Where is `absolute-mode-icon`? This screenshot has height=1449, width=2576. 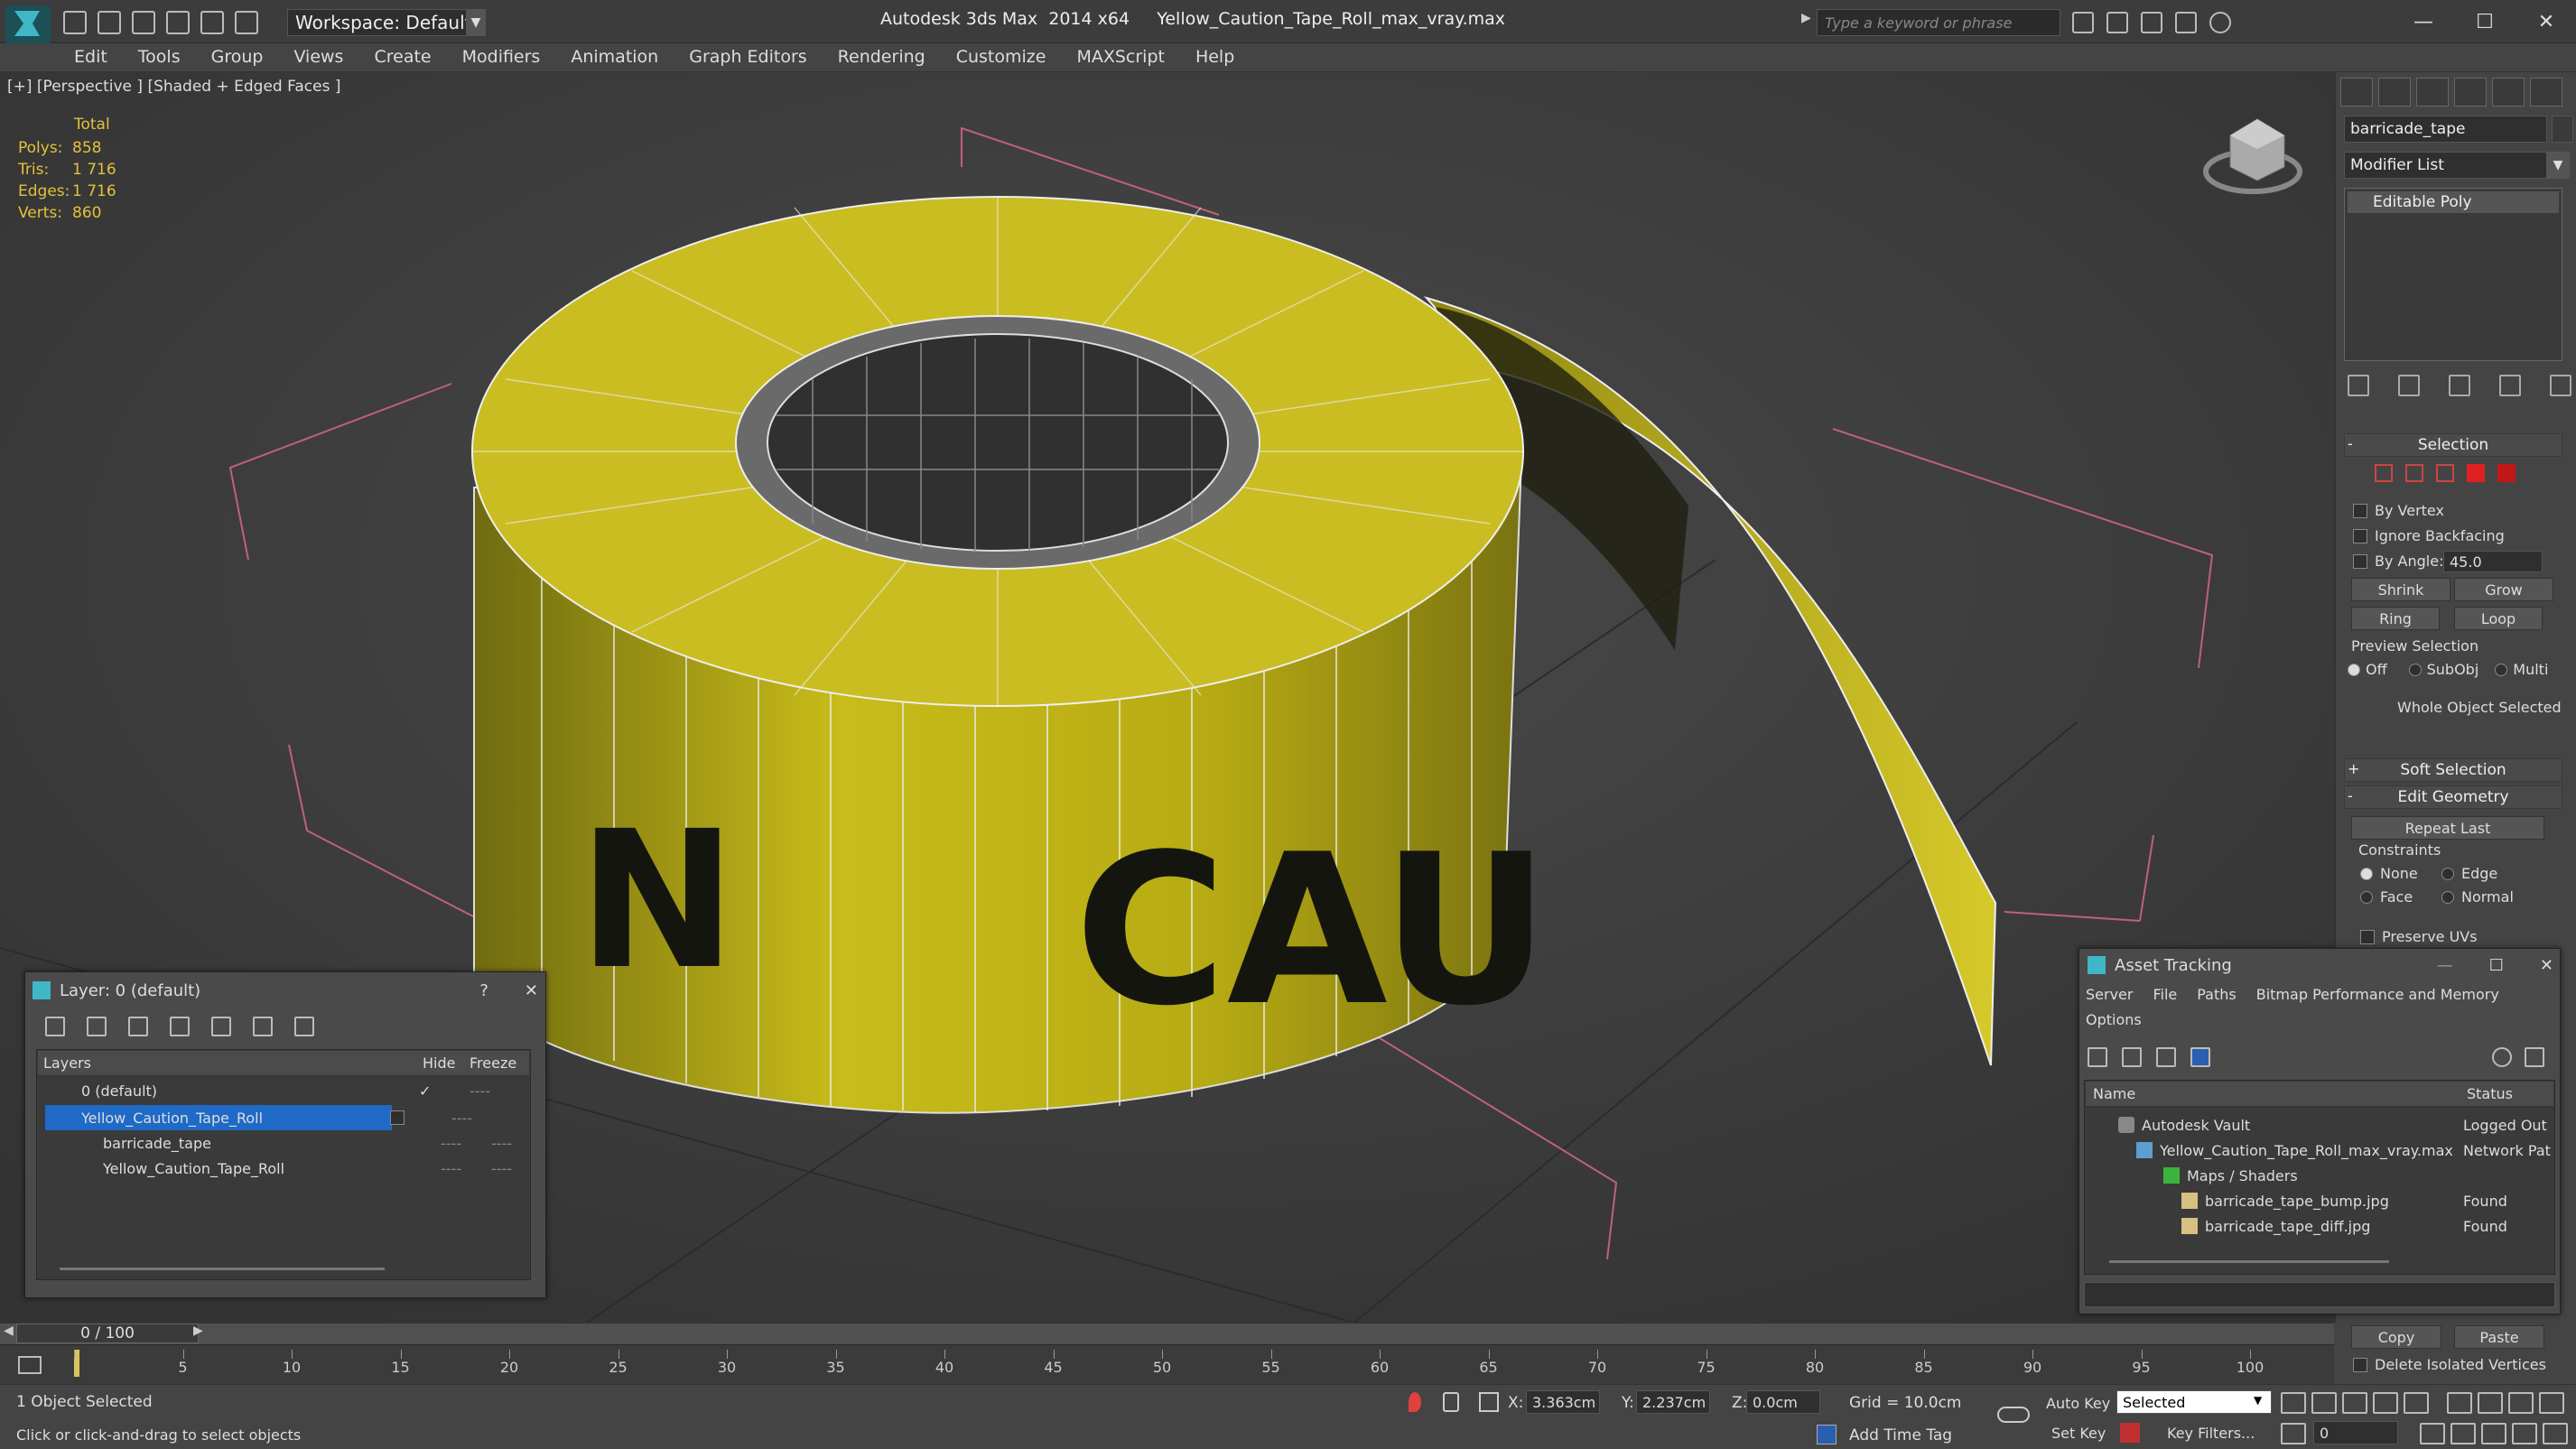 absolute-mode-icon is located at coordinates (1489, 1402).